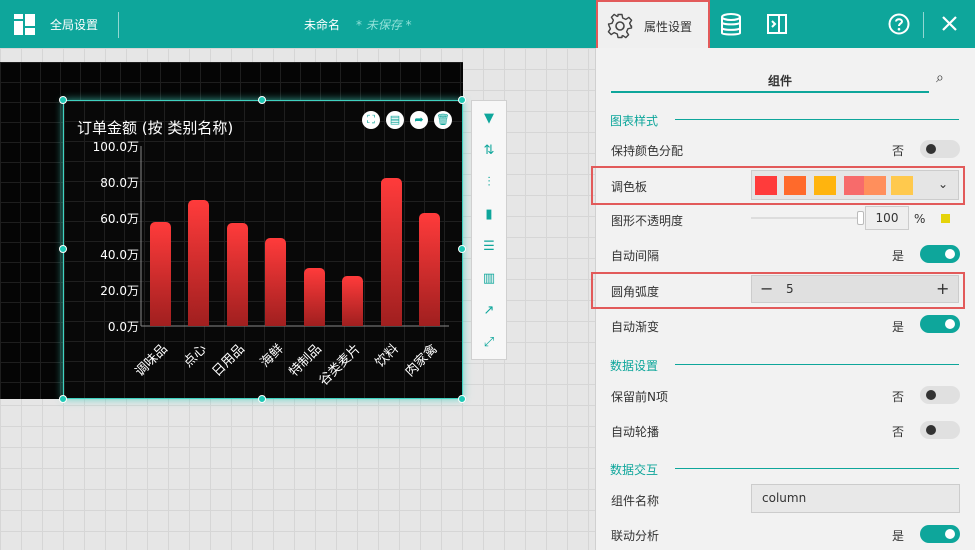  I want to click on keep-top-n-toggle, so click(940, 395).